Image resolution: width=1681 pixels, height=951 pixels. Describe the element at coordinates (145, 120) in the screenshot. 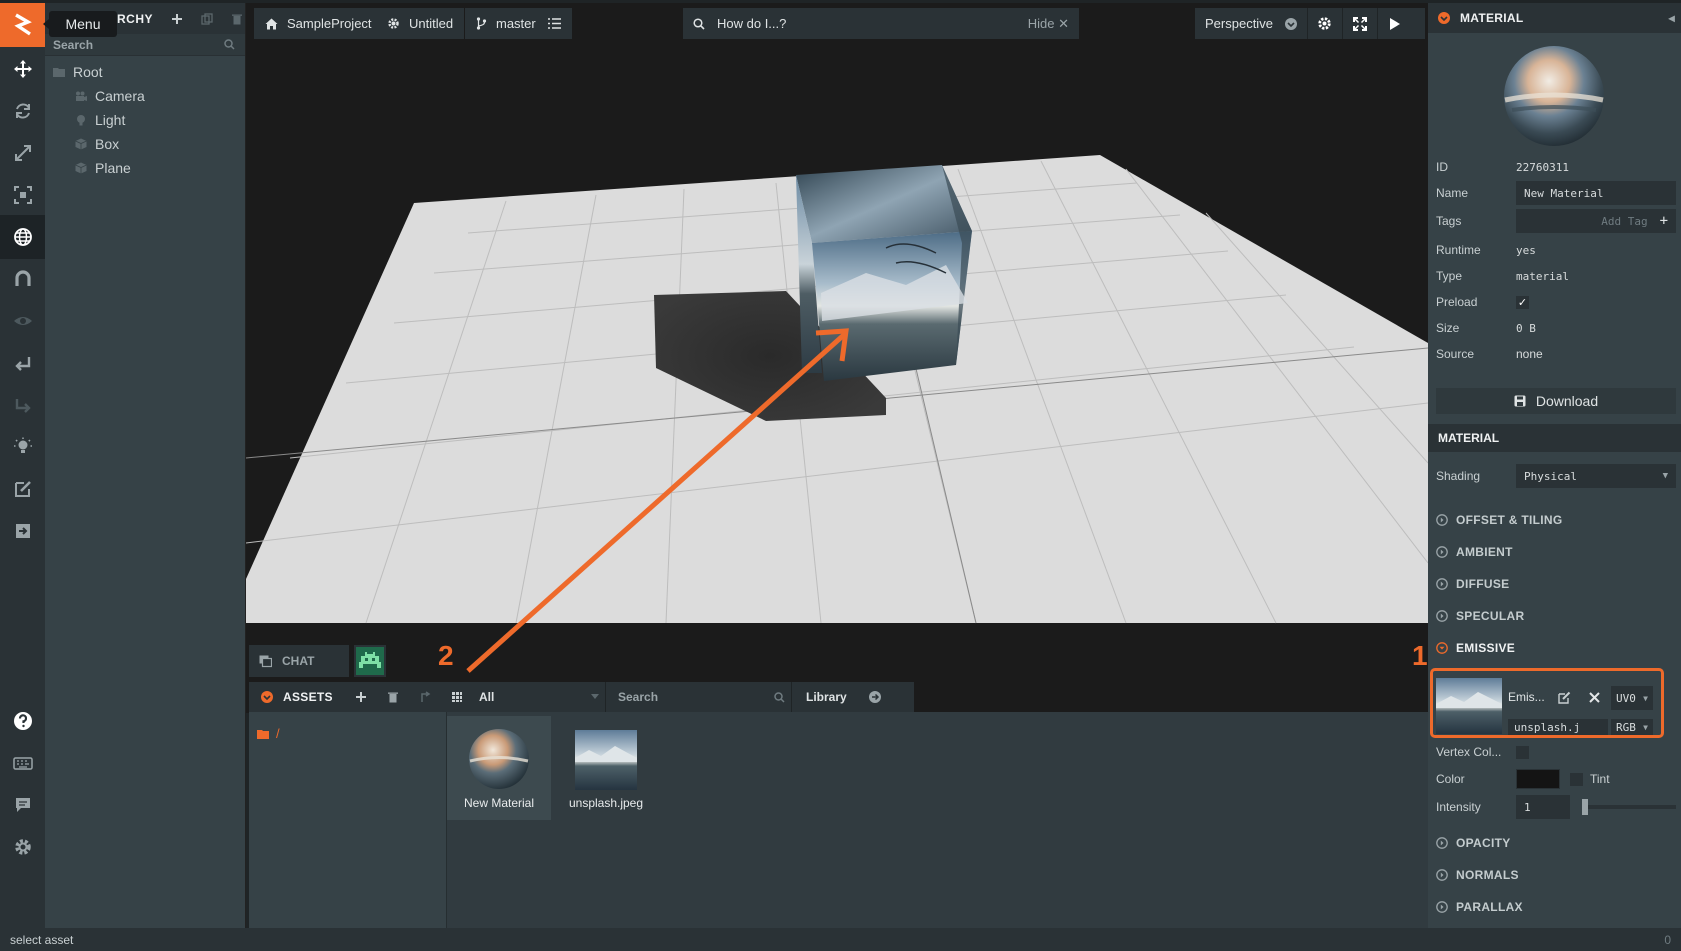

I see `tree-item-light: Light` at that location.